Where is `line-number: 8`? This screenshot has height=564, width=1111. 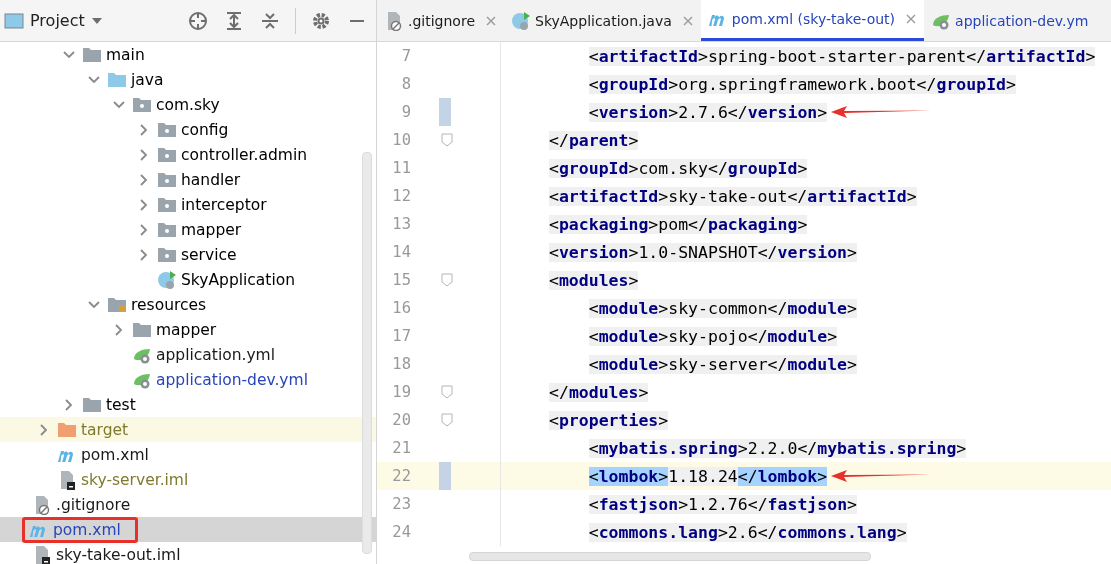 line-number: 8 is located at coordinates (405, 84).